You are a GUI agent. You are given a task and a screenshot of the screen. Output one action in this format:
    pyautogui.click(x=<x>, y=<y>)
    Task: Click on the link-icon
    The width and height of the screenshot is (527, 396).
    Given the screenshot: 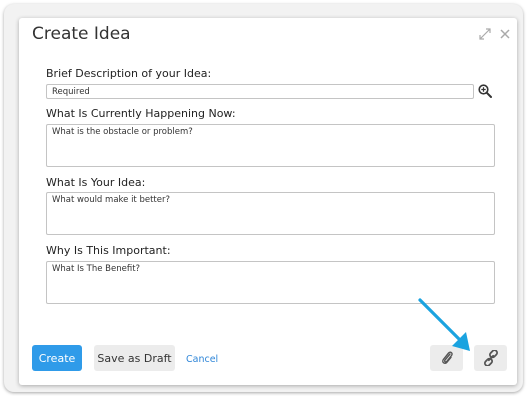 What is the action you would take?
    pyautogui.click(x=490, y=358)
    